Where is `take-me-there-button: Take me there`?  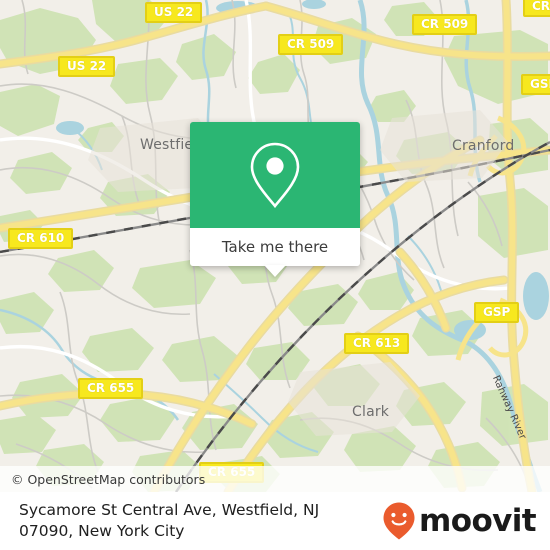 take-me-there-button: Take me there is located at coordinates (275, 247).